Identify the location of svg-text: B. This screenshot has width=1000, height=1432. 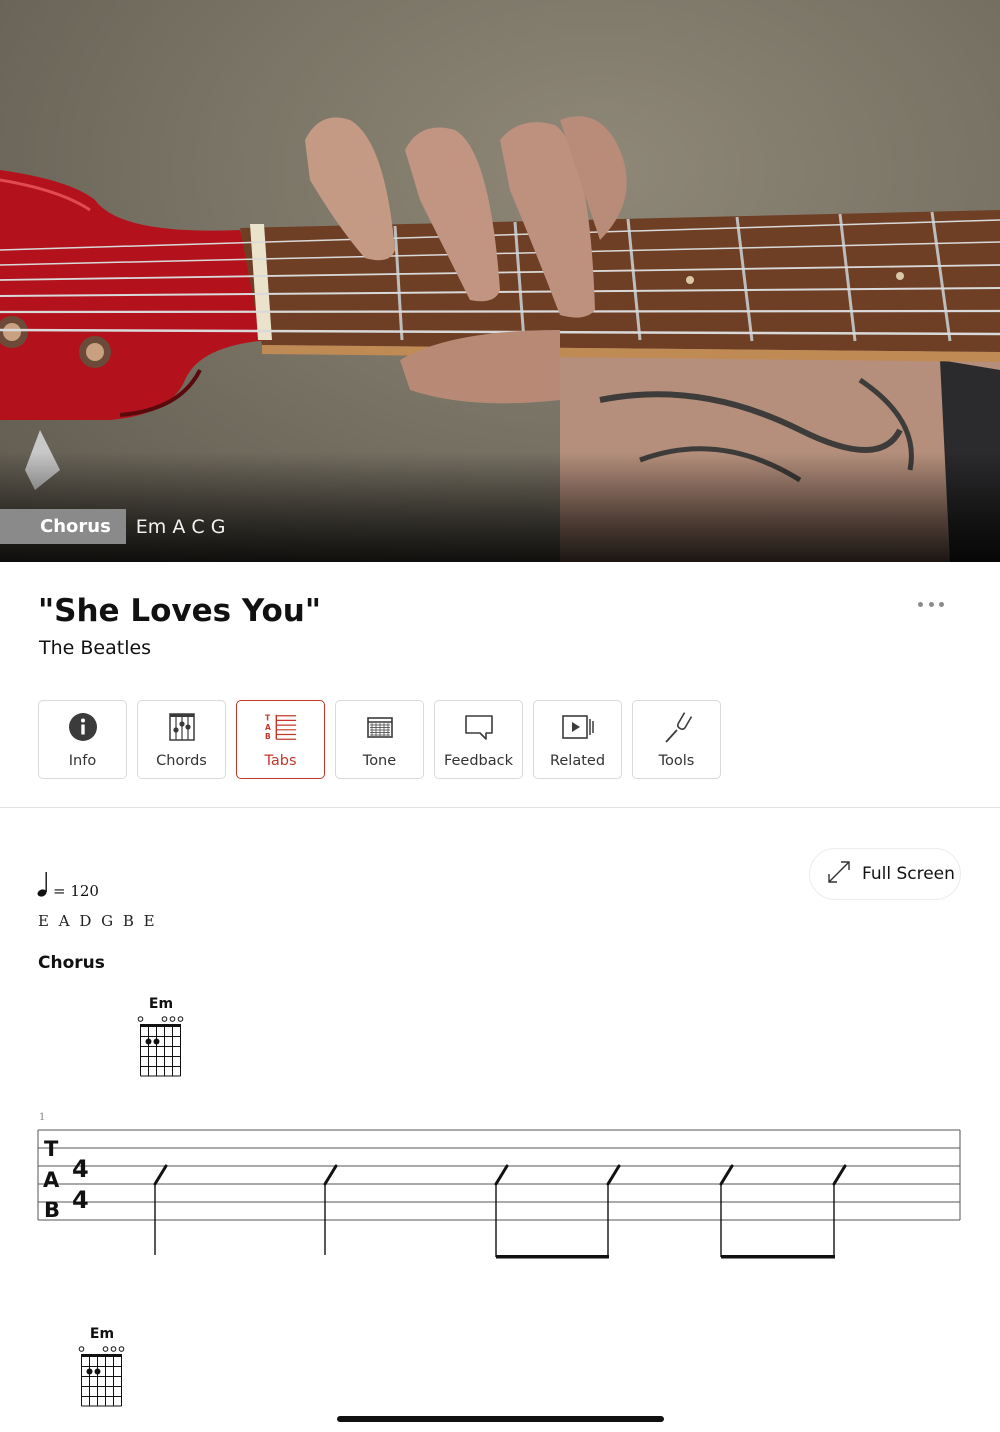
(268, 736).